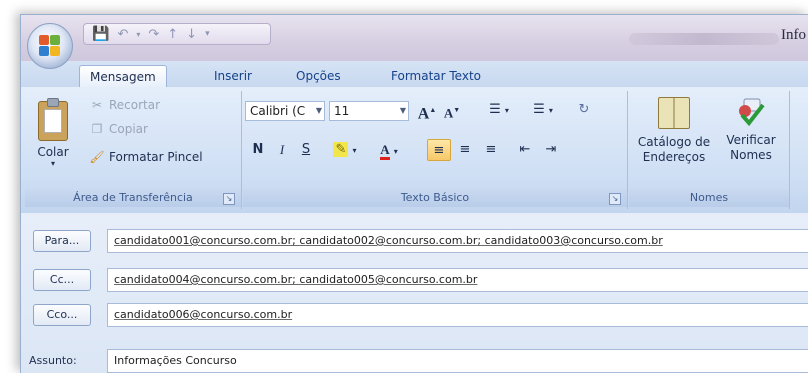 The height and width of the screenshot is (373, 808). Describe the element at coordinates (175, 360) in the screenshot. I see `subject-value: Informações Concurso` at that location.